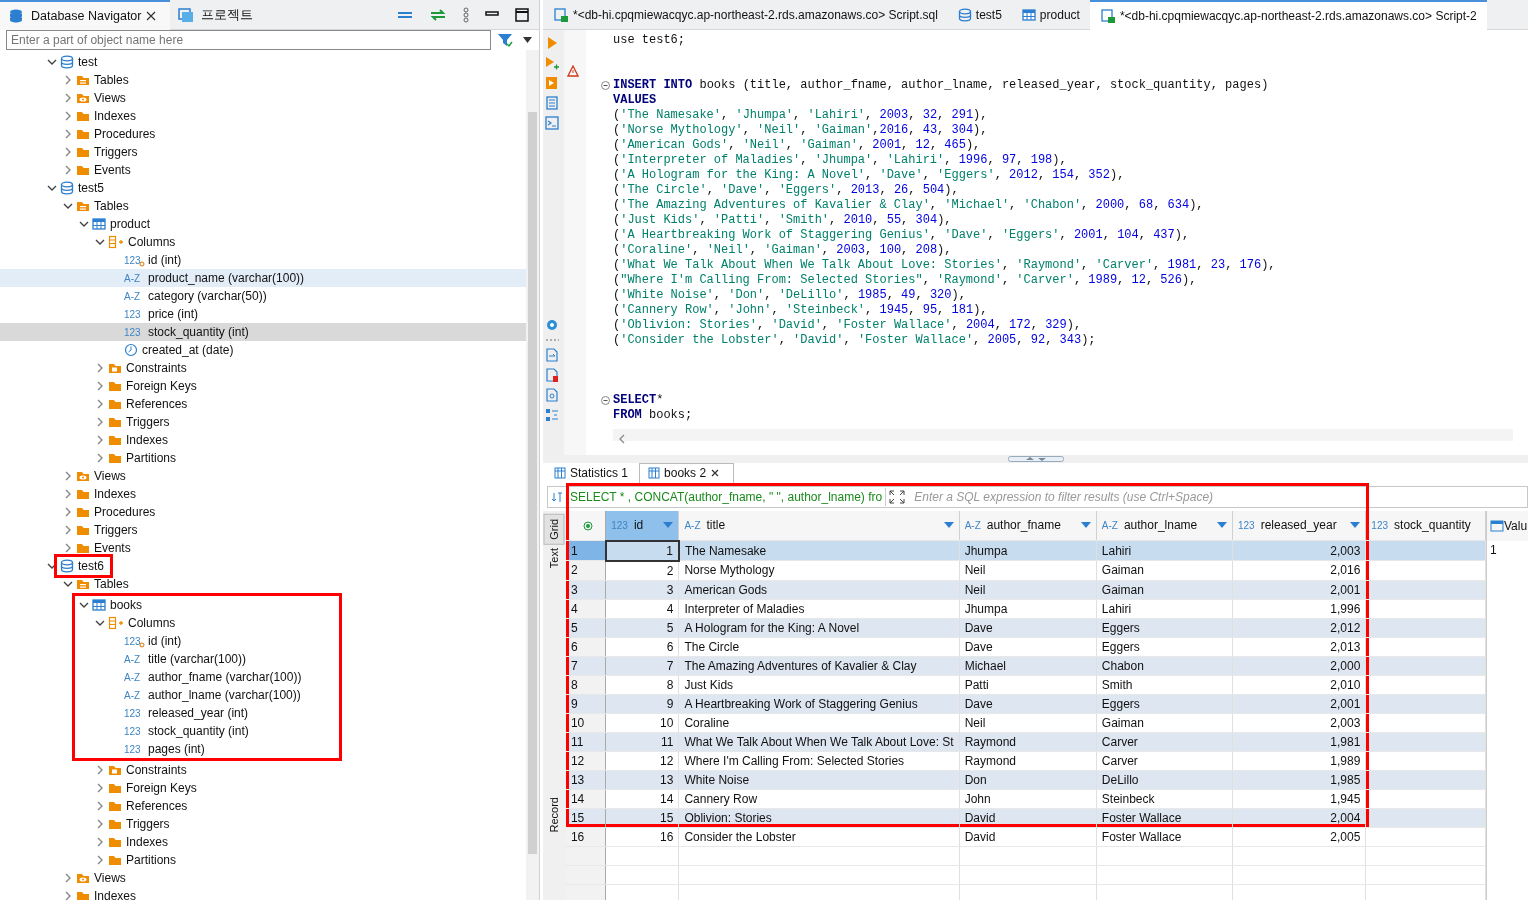  I want to click on editor-tab: *<db-hi.cpqmiewacqyc.ap-northeast-2.rds.amazonaws.co> Script-2, so click(1288, 15).